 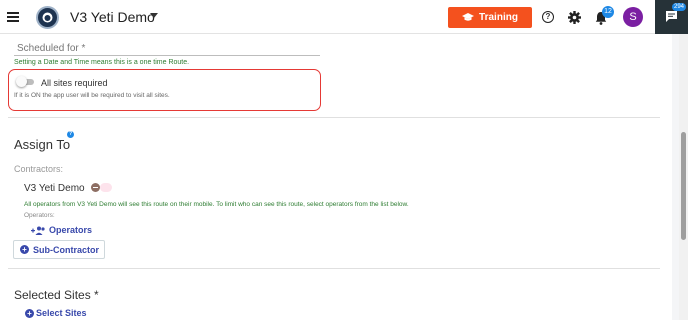 I want to click on training-button: Training, so click(x=490, y=17).